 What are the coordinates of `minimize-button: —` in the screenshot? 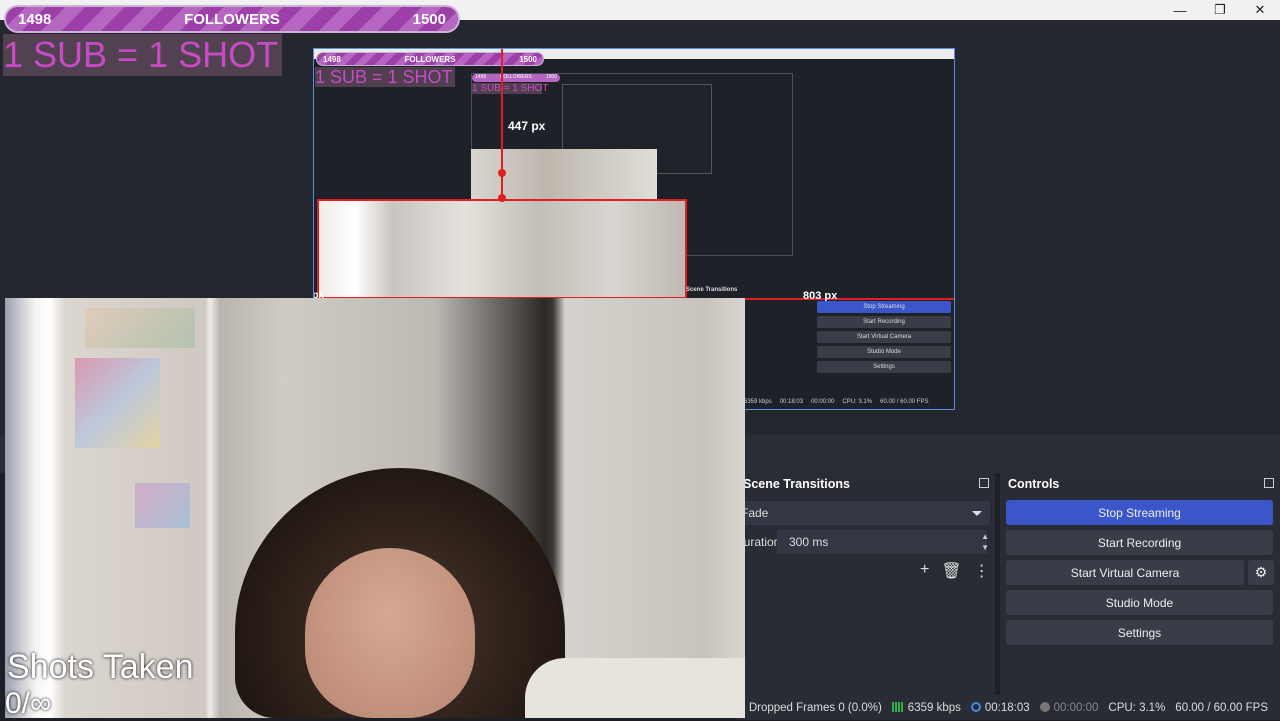 It's located at (1180, 10).